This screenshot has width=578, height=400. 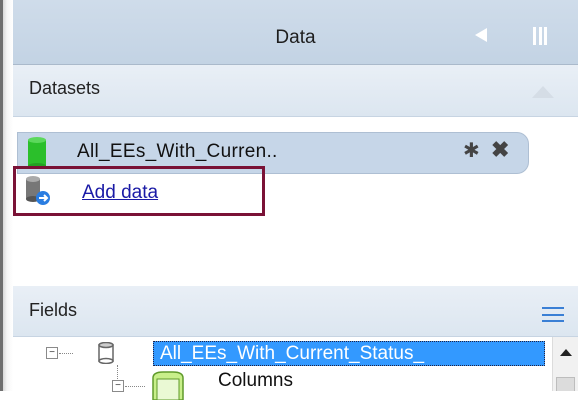 What do you see at coordinates (295, 91) in the screenshot?
I see `datasets-section-header: Datasets` at bounding box center [295, 91].